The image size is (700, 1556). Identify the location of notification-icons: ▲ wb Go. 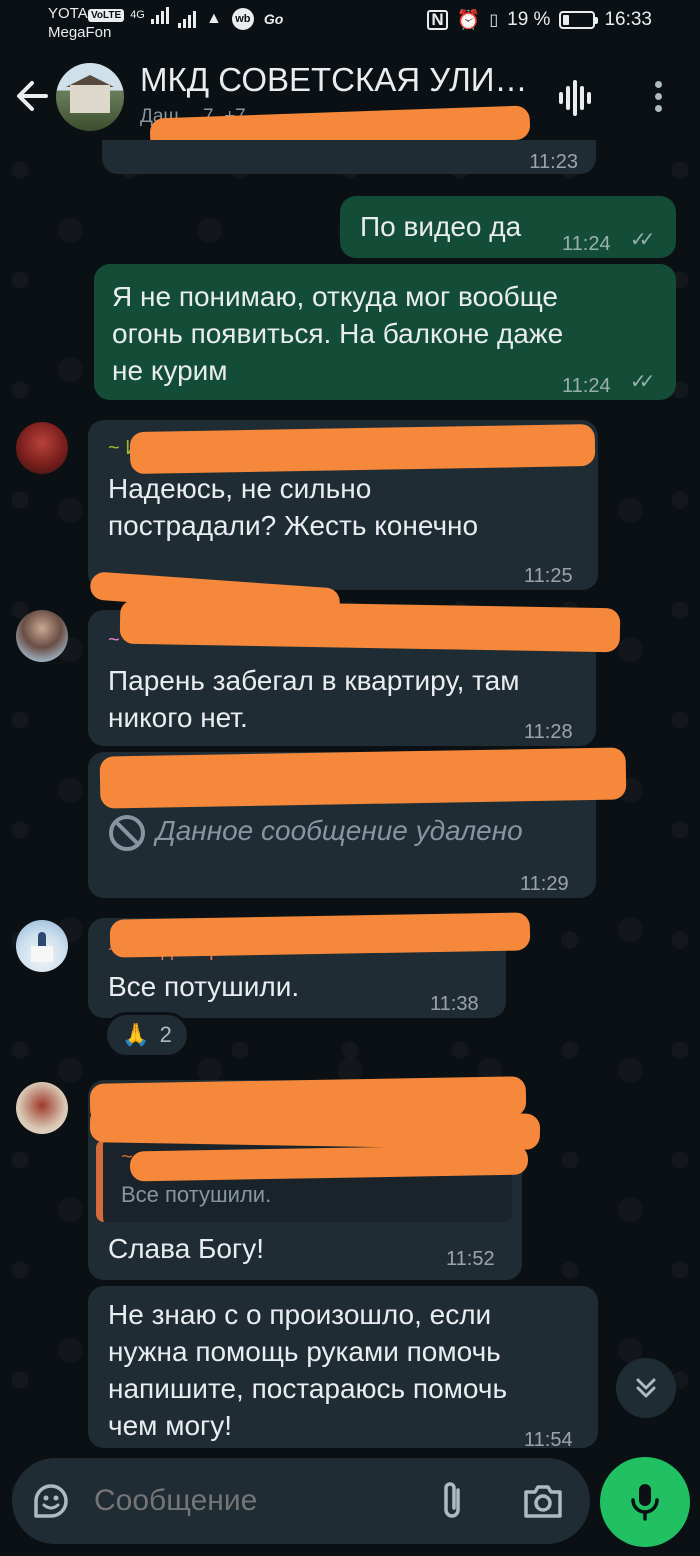
(230, 19).